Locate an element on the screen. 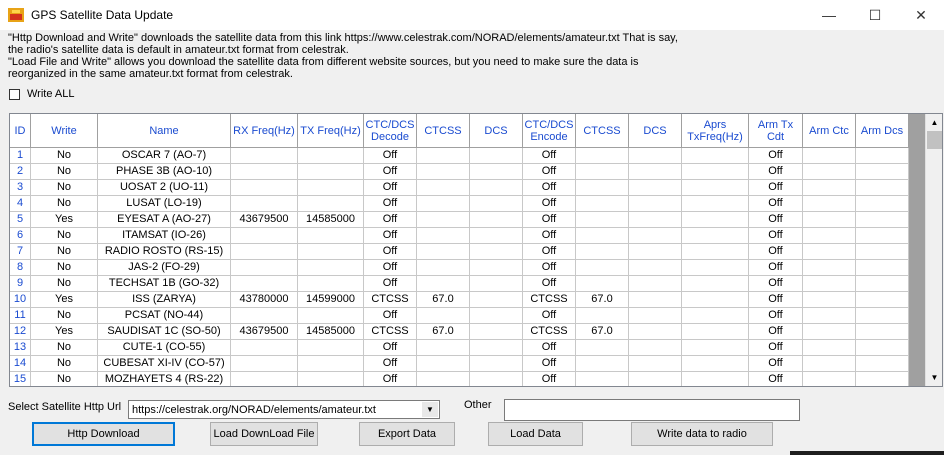 This screenshot has height=455, width=944. maximize-button: ☐ is located at coordinates (875, 15).